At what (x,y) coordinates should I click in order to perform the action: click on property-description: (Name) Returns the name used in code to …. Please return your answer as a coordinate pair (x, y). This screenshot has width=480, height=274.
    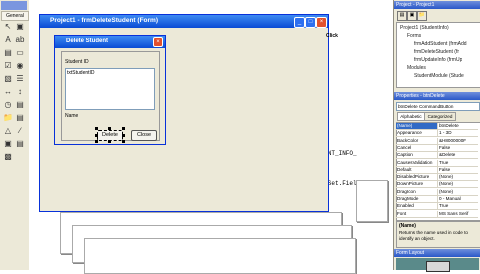
    Looking at the image, I should click on (438, 234).